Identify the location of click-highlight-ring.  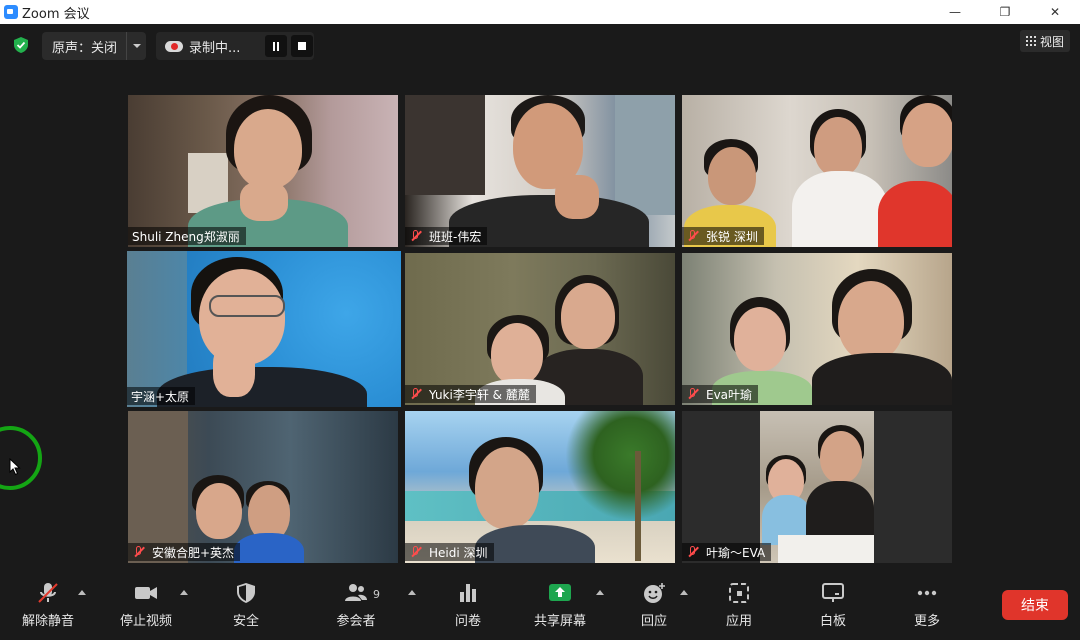
(21, 458).